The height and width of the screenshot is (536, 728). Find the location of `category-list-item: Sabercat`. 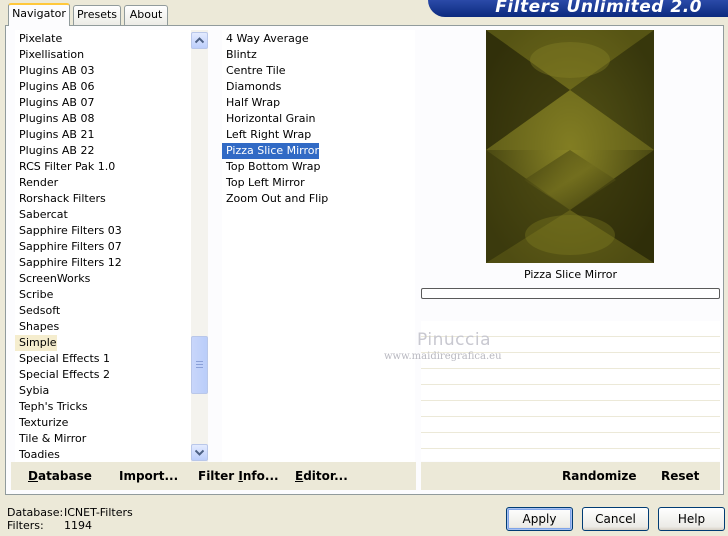

category-list-item: Sabercat is located at coordinates (41, 215).